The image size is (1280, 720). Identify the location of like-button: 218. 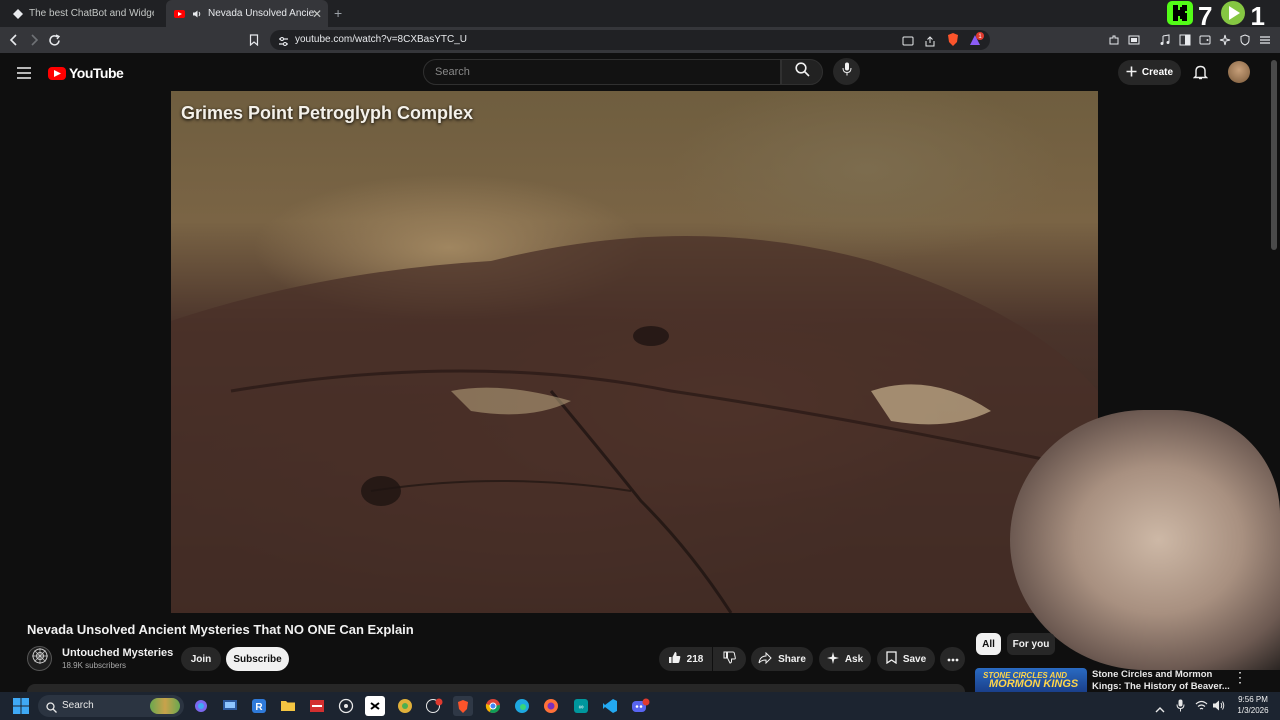
(685, 659).